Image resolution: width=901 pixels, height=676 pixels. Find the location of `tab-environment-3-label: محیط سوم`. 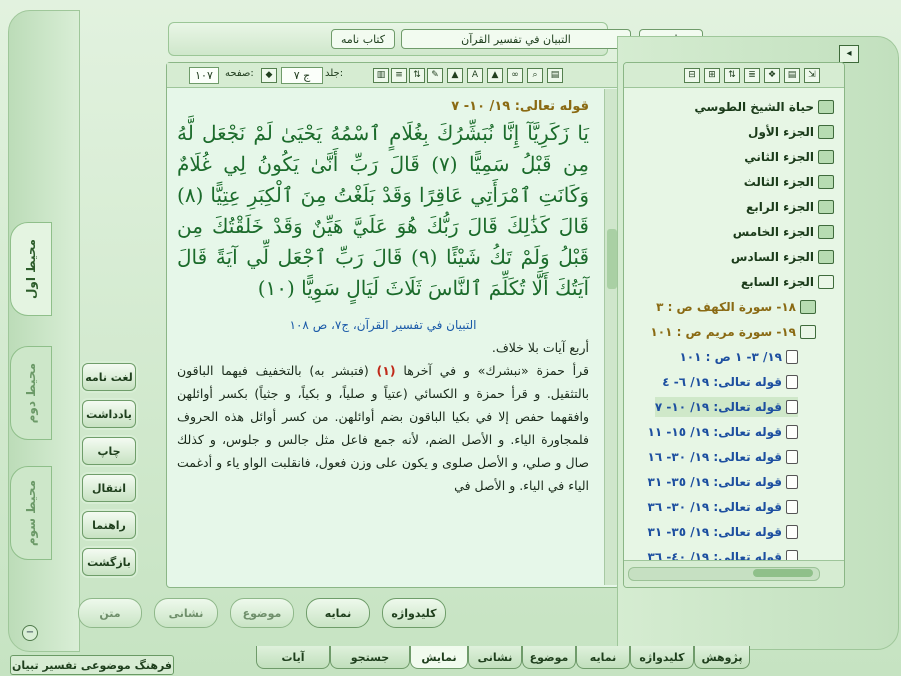

tab-environment-3-label: محیط سوم is located at coordinates (31, 513).